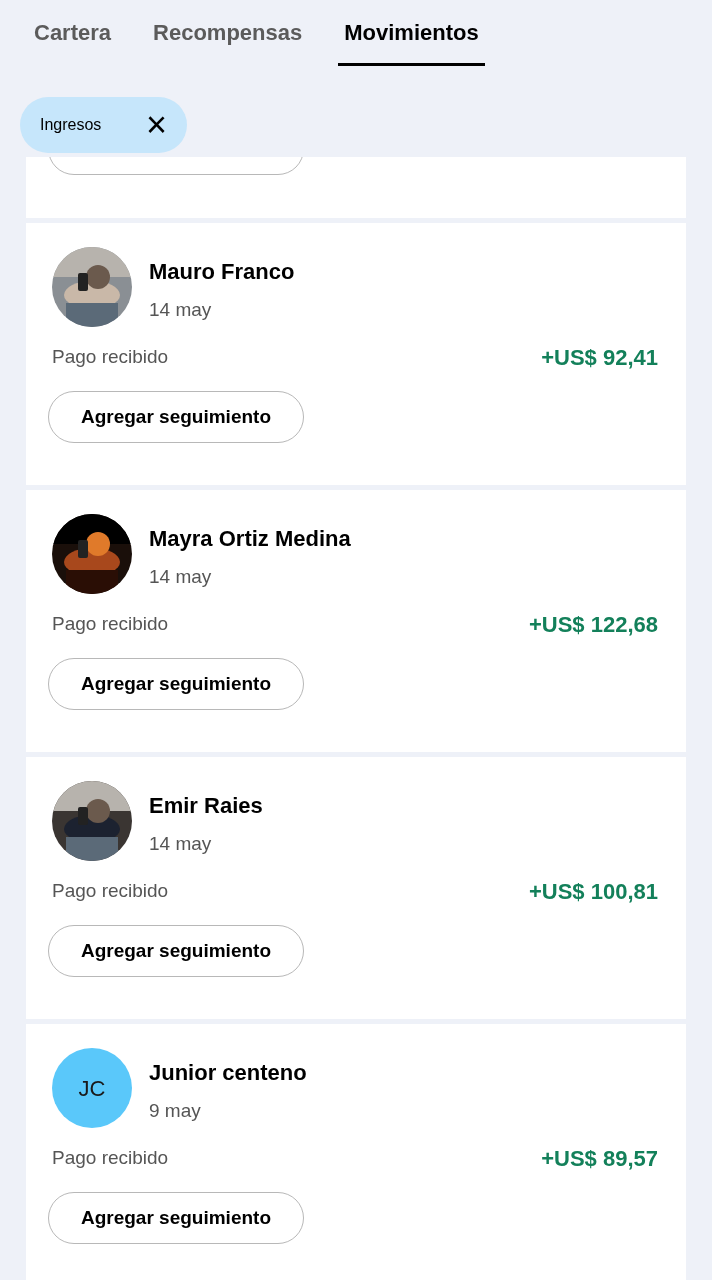 This screenshot has height=1280, width=712. What do you see at coordinates (71, 125) in the screenshot?
I see `chip-label: Ingresos` at bounding box center [71, 125].